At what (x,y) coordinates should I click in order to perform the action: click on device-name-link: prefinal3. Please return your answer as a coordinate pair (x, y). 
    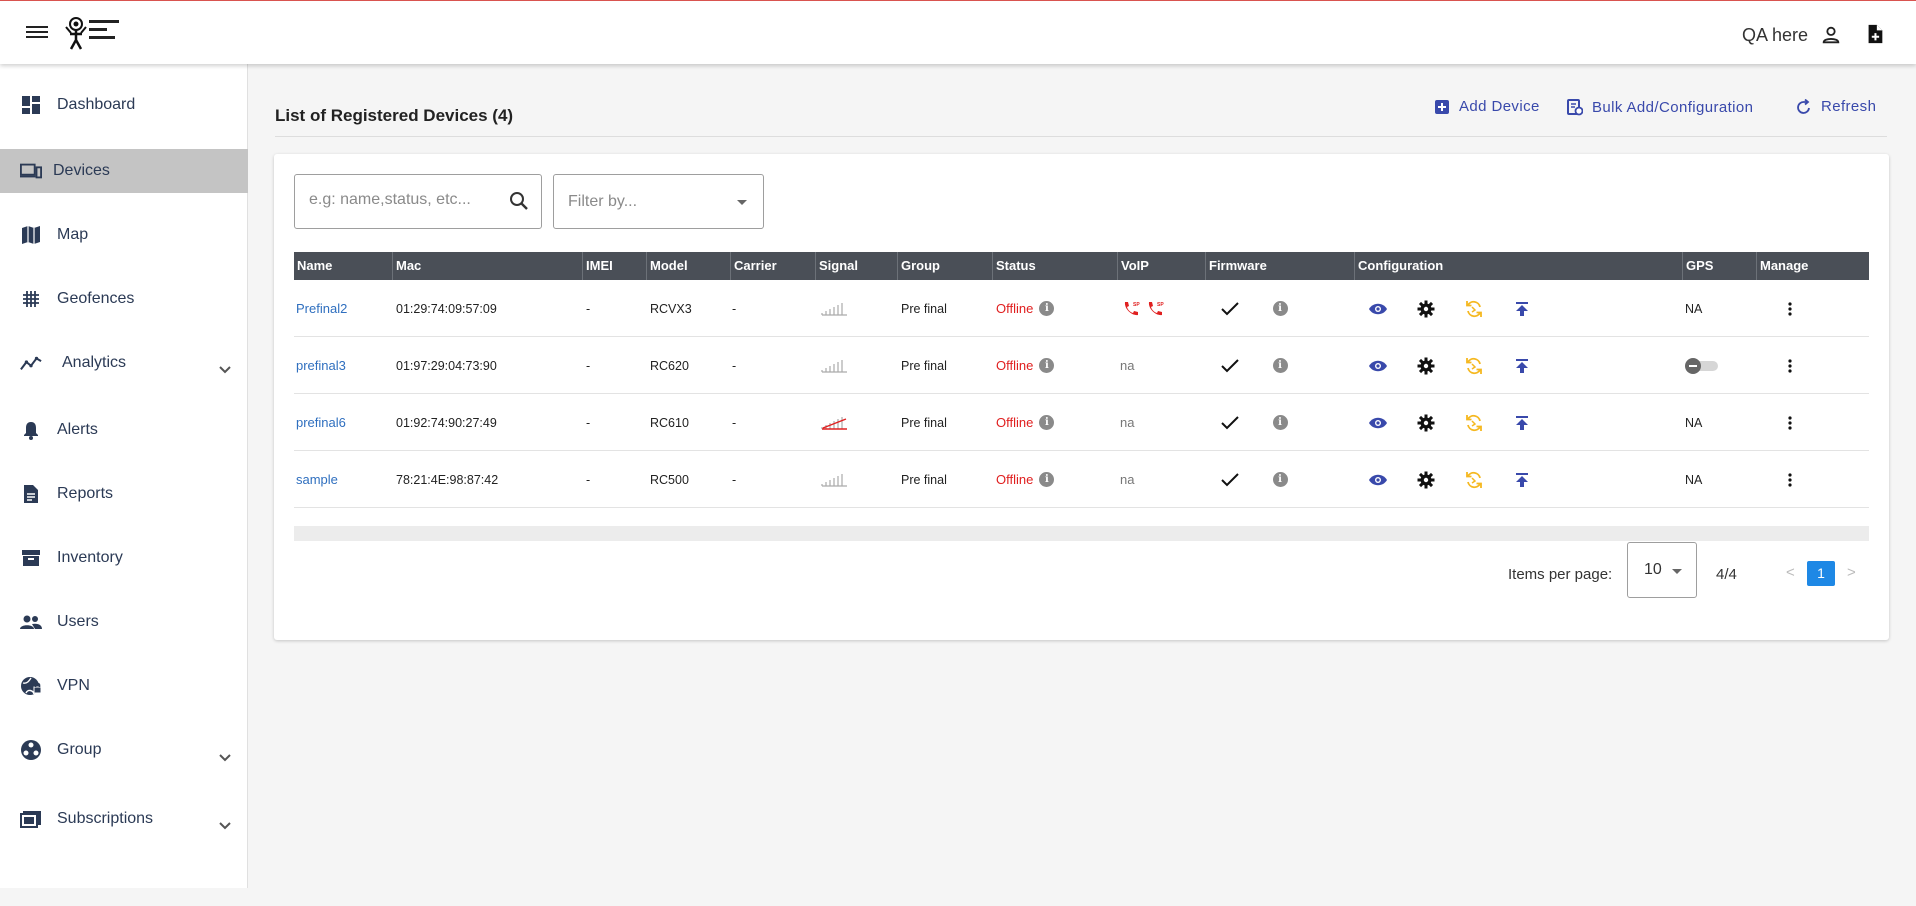
    Looking at the image, I should click on (321, 365).